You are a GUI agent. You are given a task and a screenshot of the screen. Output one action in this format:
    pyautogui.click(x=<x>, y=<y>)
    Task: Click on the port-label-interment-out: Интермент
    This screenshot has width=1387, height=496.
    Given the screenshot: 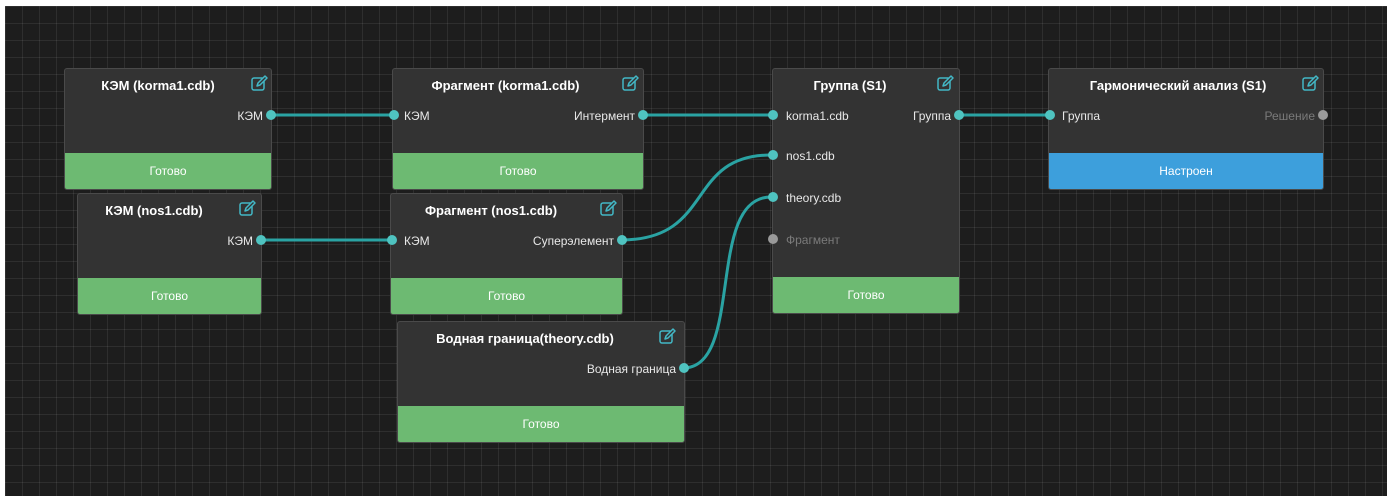 What is the action you would take?
    pyautogui.click(x=604, y=116)
    